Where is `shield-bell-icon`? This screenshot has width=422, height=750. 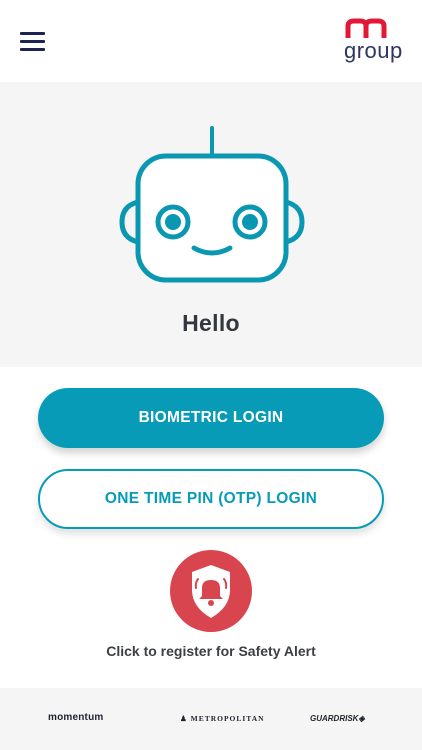
shield-bell-icon is located at coordinates (211, 591).